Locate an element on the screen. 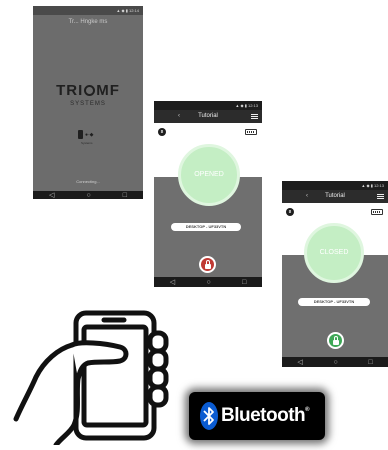  bluetooth-label: Bluetooth is located at coordinates (263, 415).